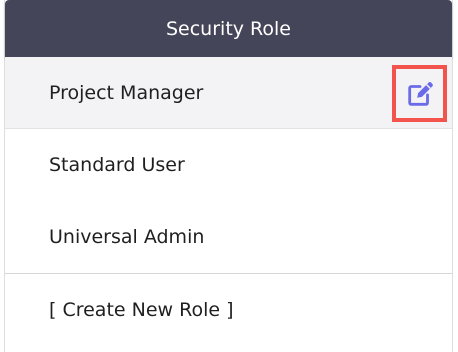 This screenshot has height=352, width=458. Describe the element at coordinates (117, 165) in the screenshot. I see `role-label: Standard User` at that location.